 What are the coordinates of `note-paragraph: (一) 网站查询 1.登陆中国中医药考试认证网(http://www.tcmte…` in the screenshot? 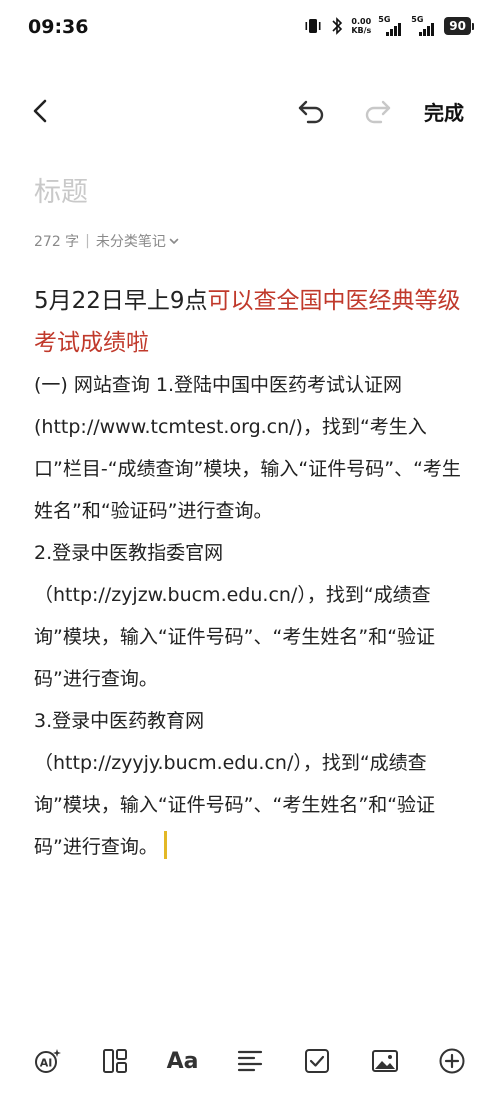 It's located at (247, 448).